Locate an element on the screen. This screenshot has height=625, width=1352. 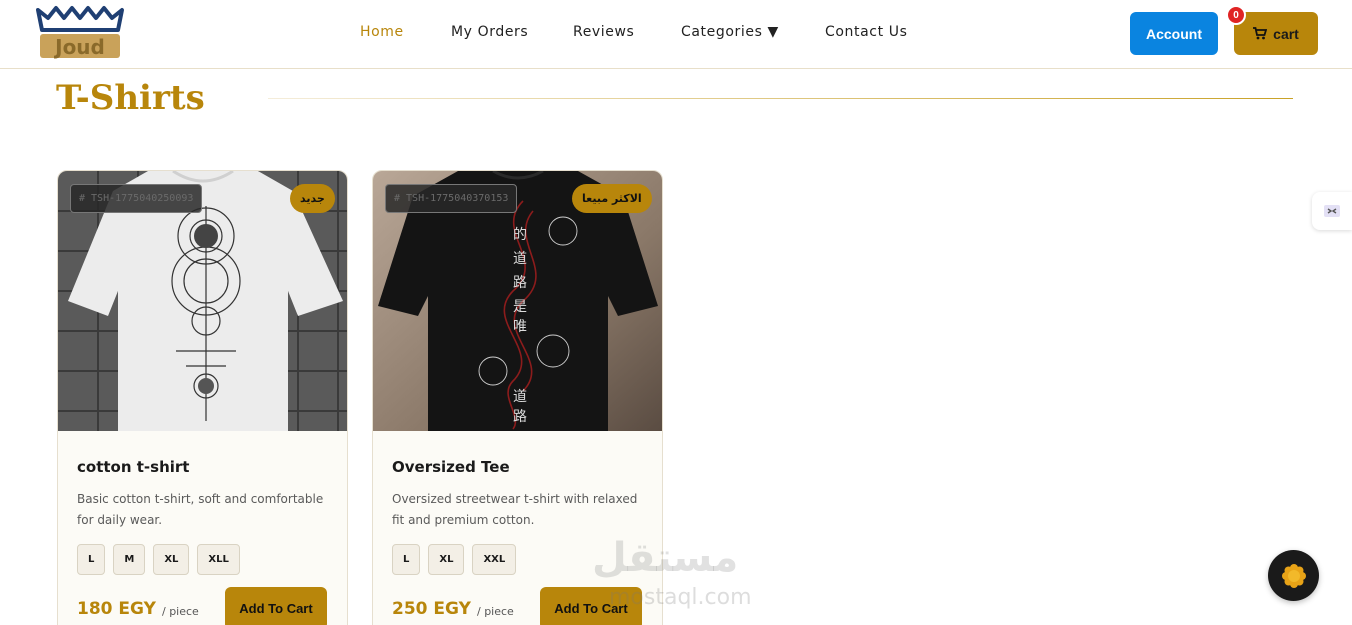
watermark-latin: mostaql.com is located at coordinates (680, 597).